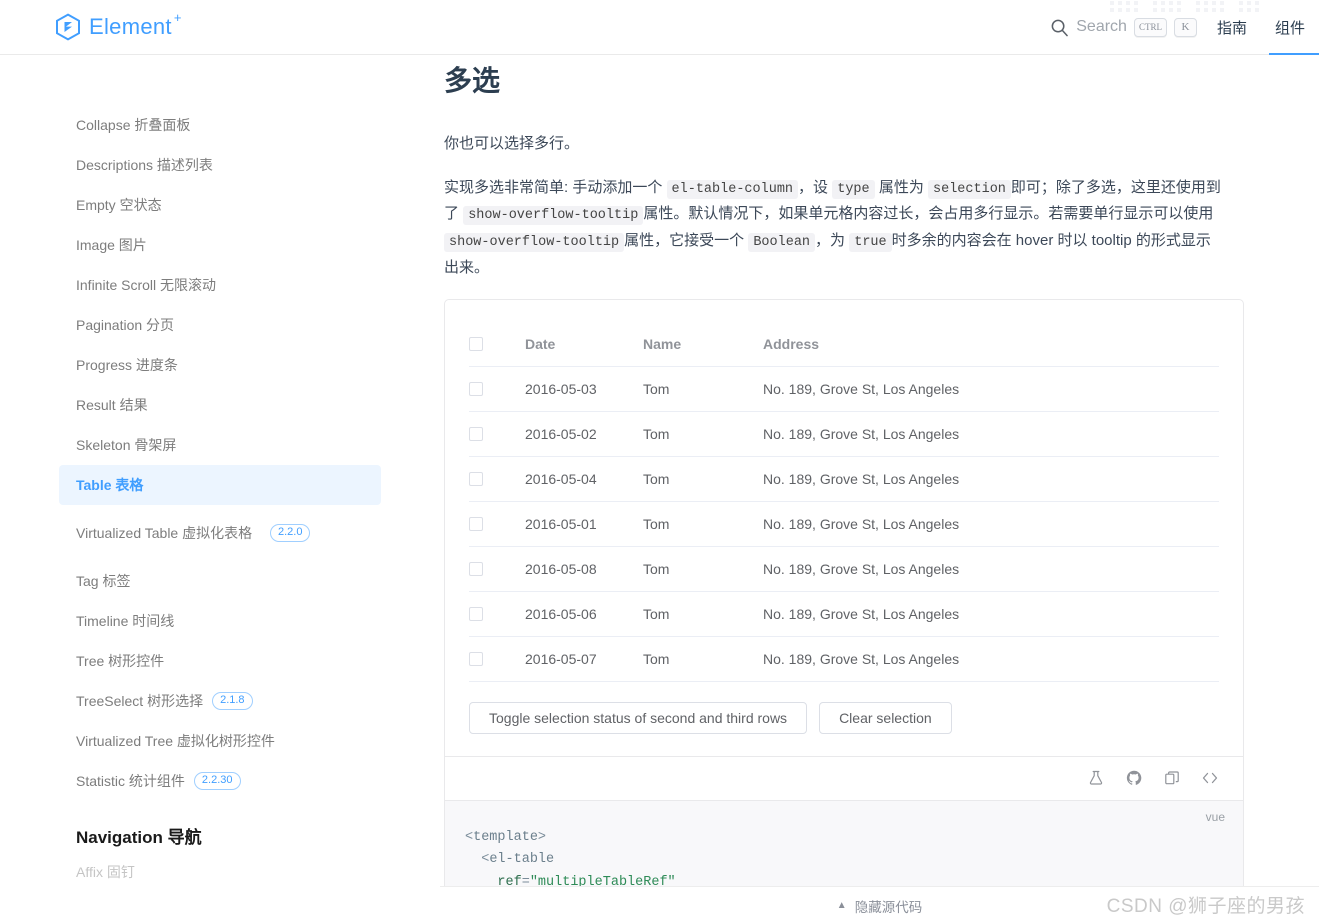 This screenshot has width=1319, height=924. Describe the element at coordinates (732, 189) in the screenshot. I see `inline-code-el-table-column: el-table-column` at that location.